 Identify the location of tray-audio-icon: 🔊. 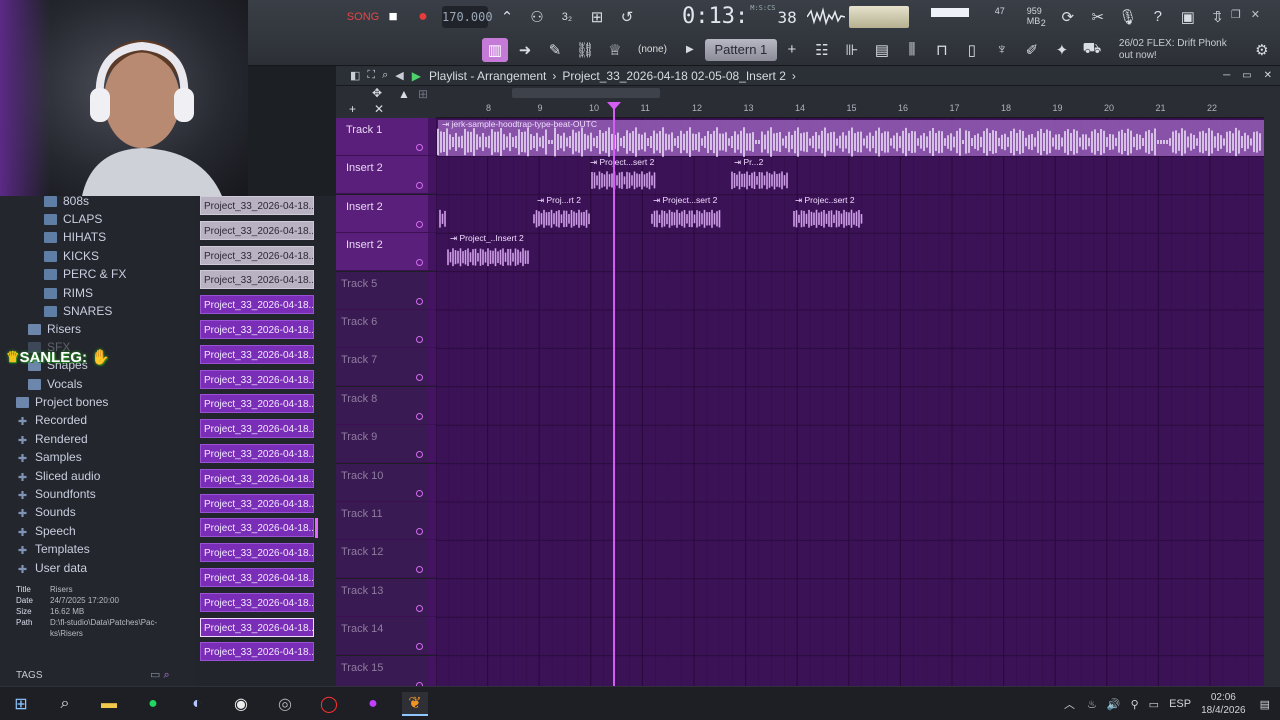
(1114, 704).